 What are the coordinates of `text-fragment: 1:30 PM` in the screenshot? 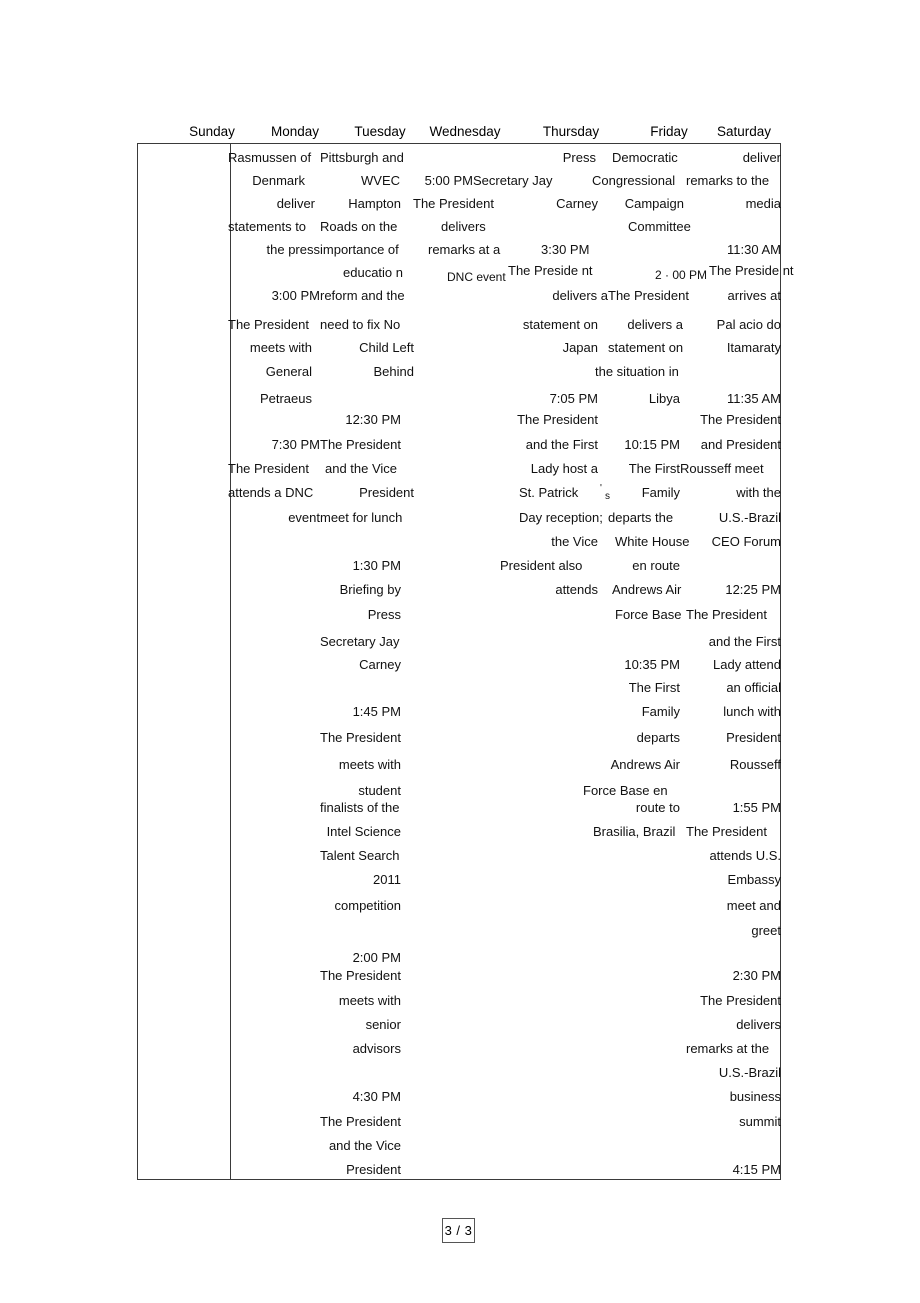 It's located at (376, 565).